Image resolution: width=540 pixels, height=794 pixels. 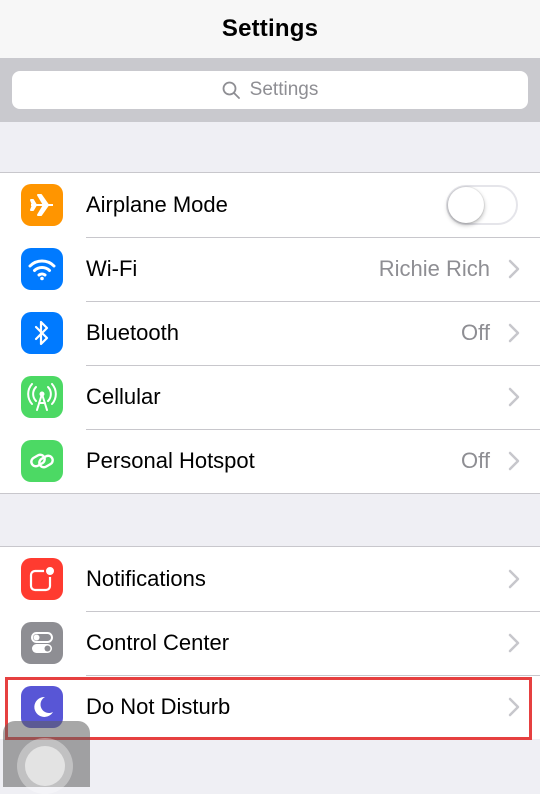 What do you see at coordinates (270, 579) in the screenshot?
I see `settings-row-notifications: Notifications` at bounding box center [270, 579].